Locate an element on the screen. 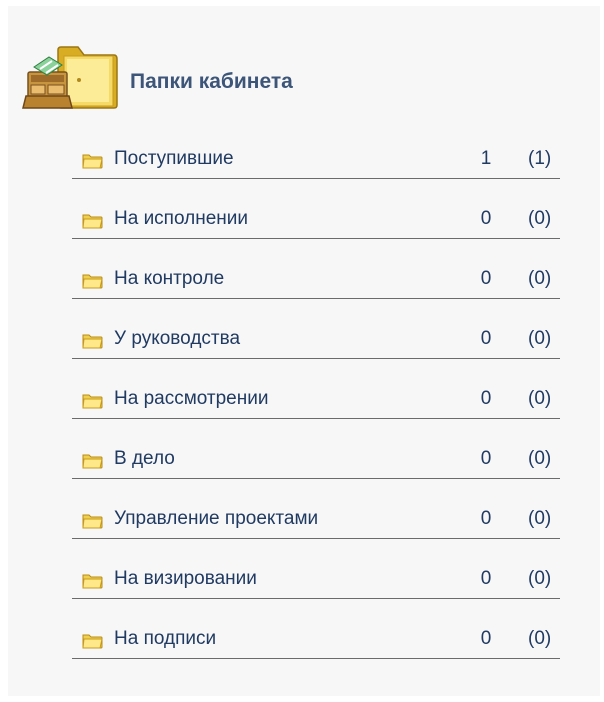 The image size is (604, 702). panel-header: Папки кабинета is located at coordinates (300, 75).